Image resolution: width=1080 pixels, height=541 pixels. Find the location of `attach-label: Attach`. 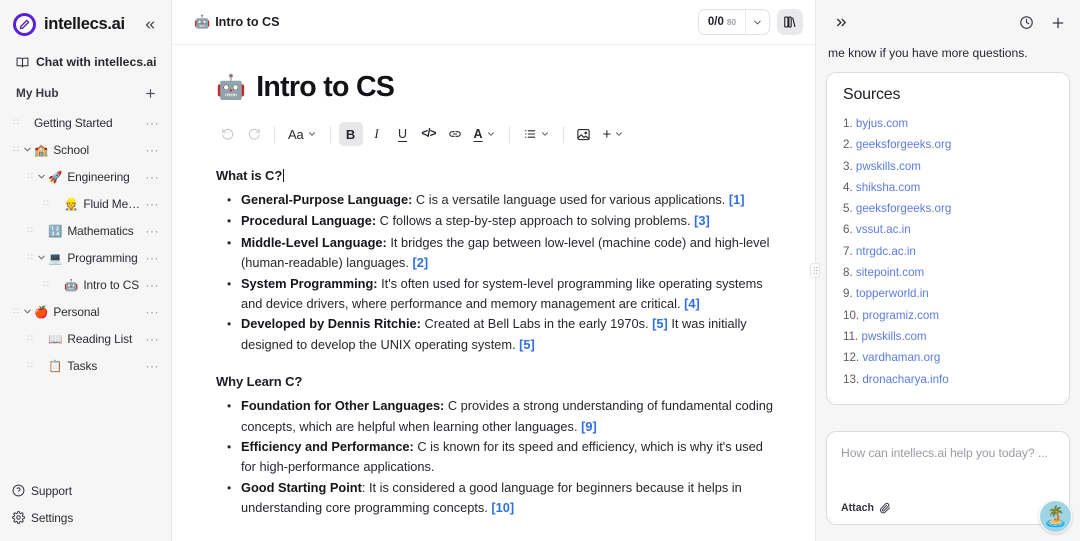

attach-label: Attach is located at coordinates (857, 508).